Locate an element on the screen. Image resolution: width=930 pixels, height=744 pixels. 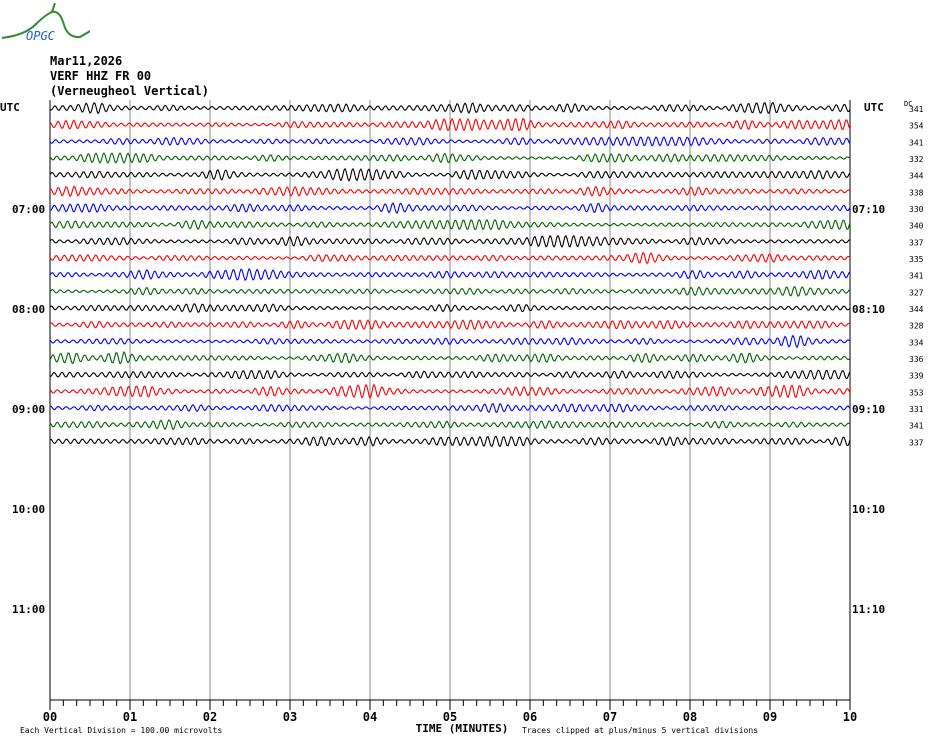
right-hour-label: 09:10 is located at coordinates (868, 409).